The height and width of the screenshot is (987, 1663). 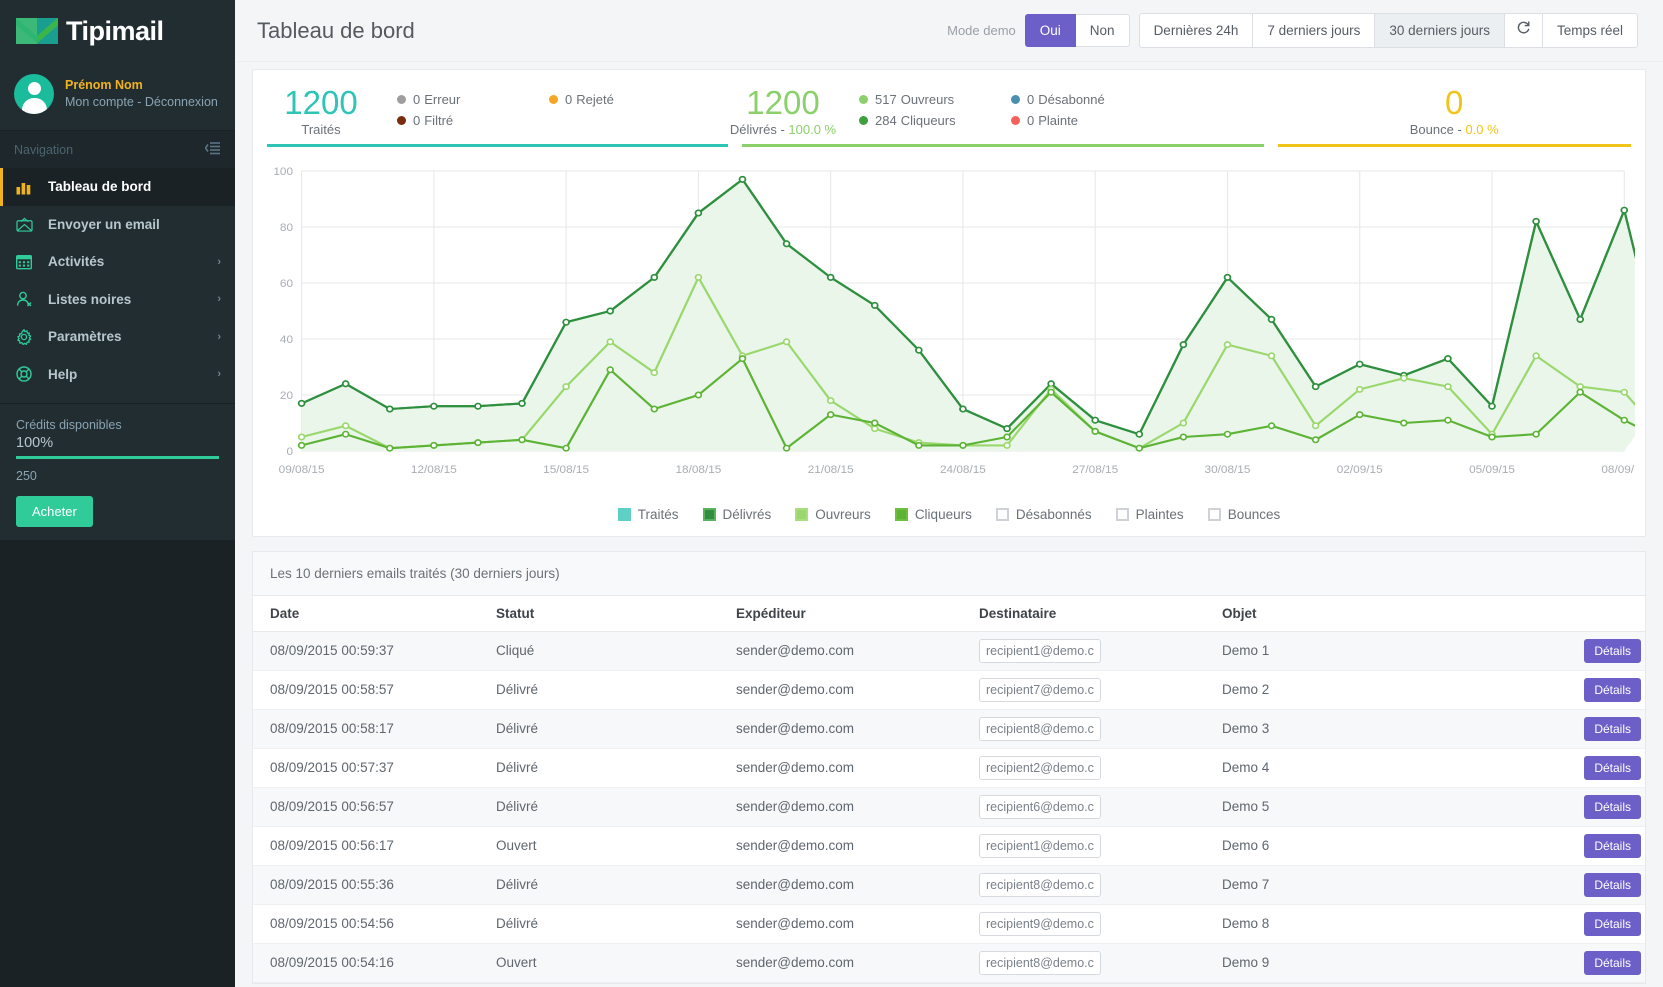 I want to click on cell-statut: Ouvert, so click(x=616, y=963).